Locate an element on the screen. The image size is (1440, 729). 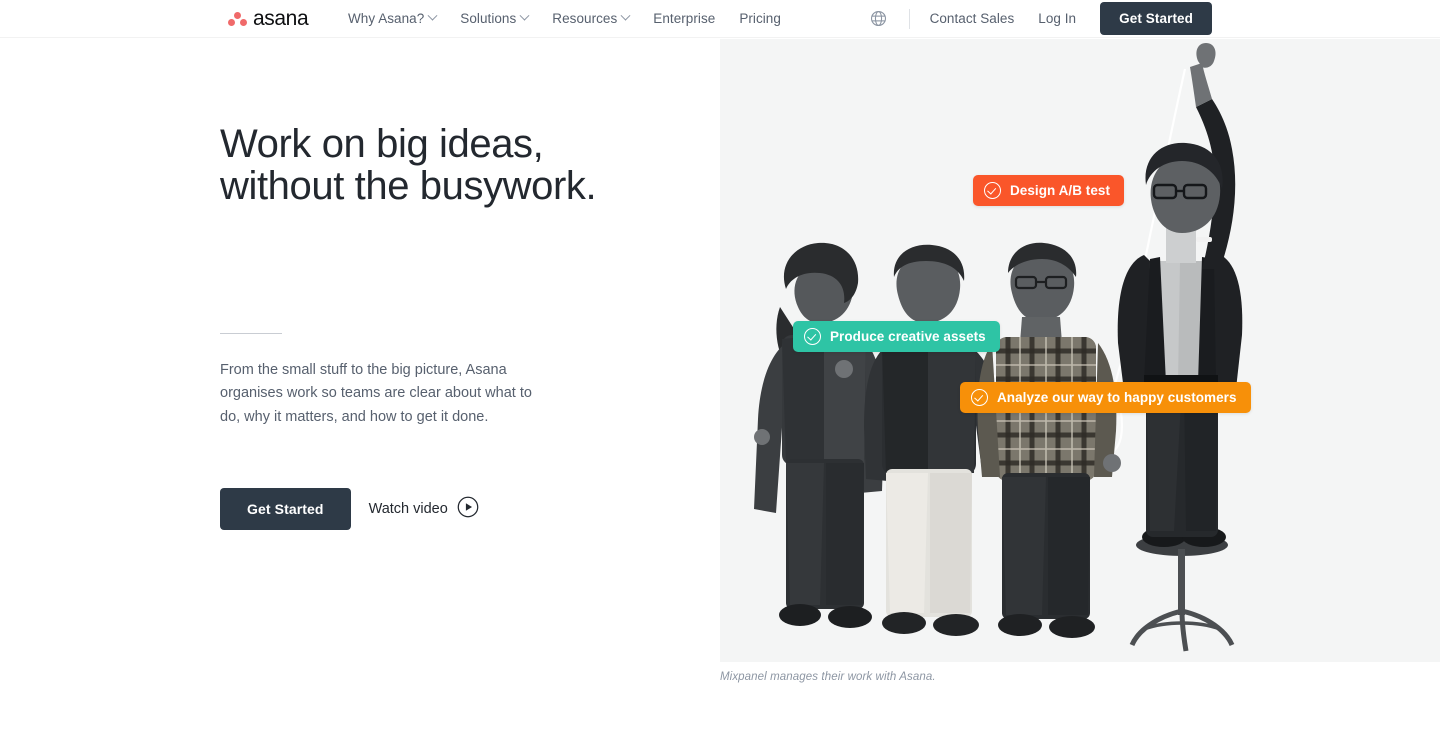
badge-produce-creative-assets: Produce creative assets is located at coordinates (896, 336).